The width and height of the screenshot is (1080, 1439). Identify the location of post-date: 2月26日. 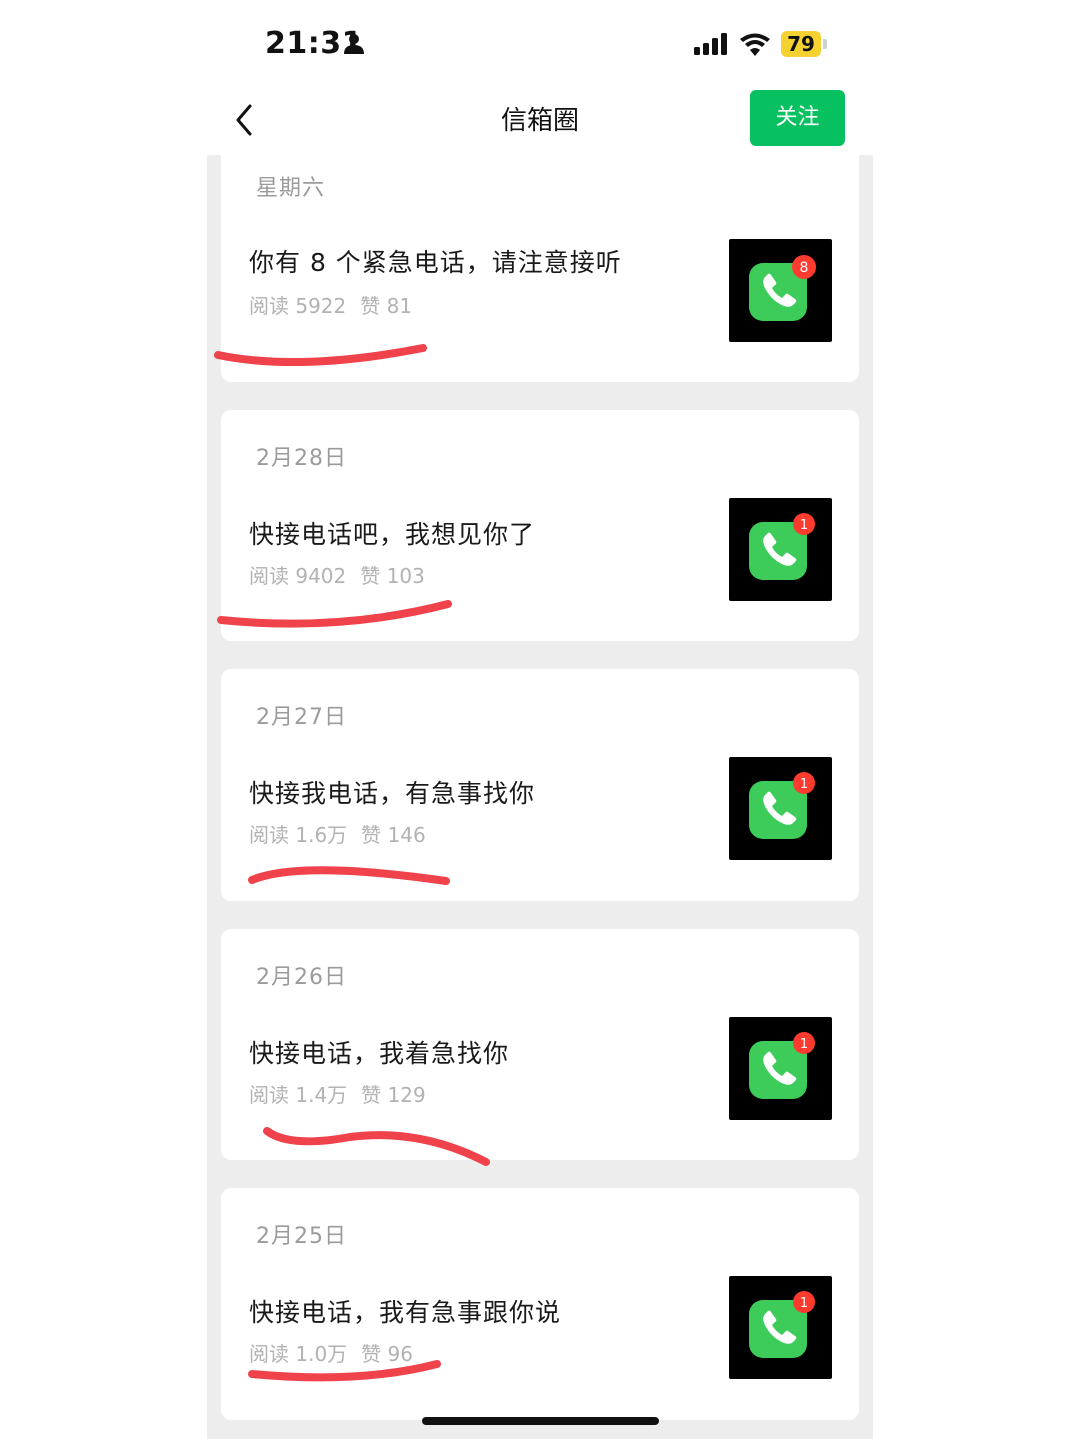
(301, 977).